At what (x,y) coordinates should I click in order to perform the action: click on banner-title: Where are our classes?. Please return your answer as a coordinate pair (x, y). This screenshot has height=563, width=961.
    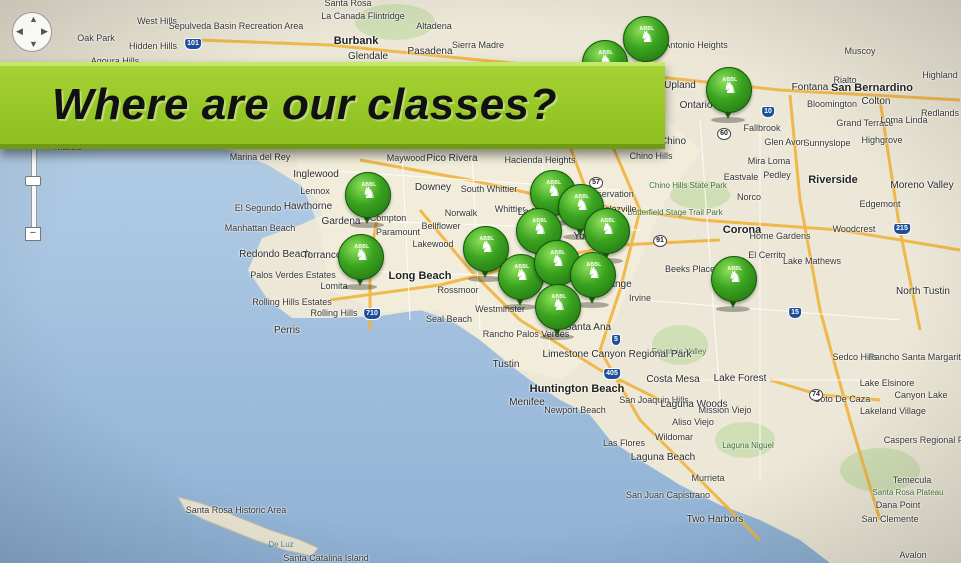
    Looking at the image, I should click on (305, 104).